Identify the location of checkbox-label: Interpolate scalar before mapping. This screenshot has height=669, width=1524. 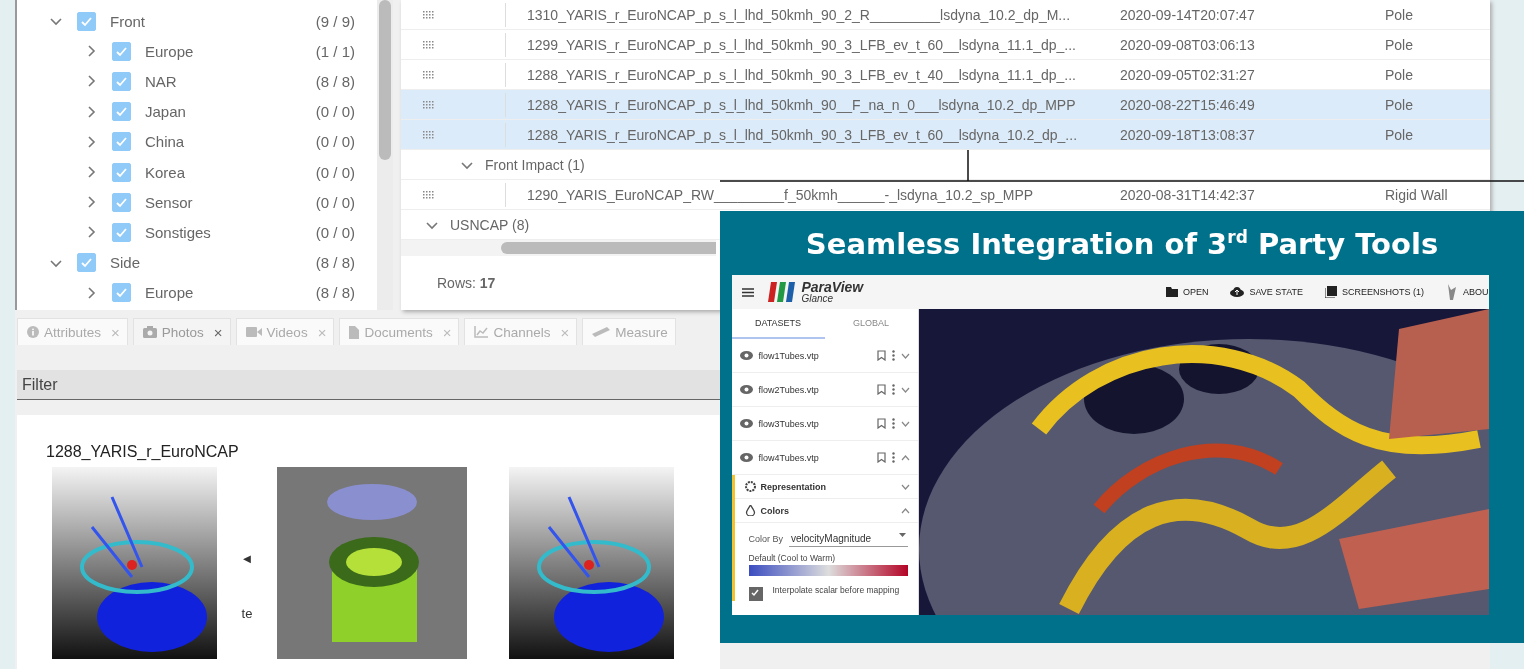
(836, 590).